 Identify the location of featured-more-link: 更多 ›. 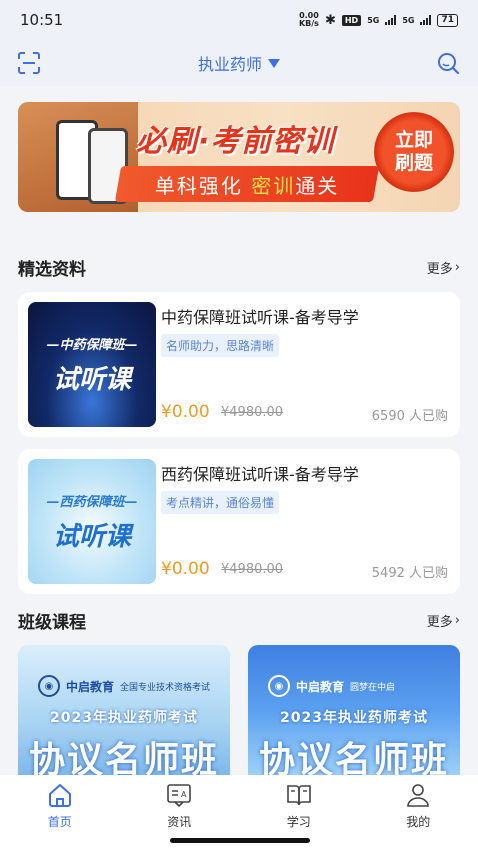
(443, 267).